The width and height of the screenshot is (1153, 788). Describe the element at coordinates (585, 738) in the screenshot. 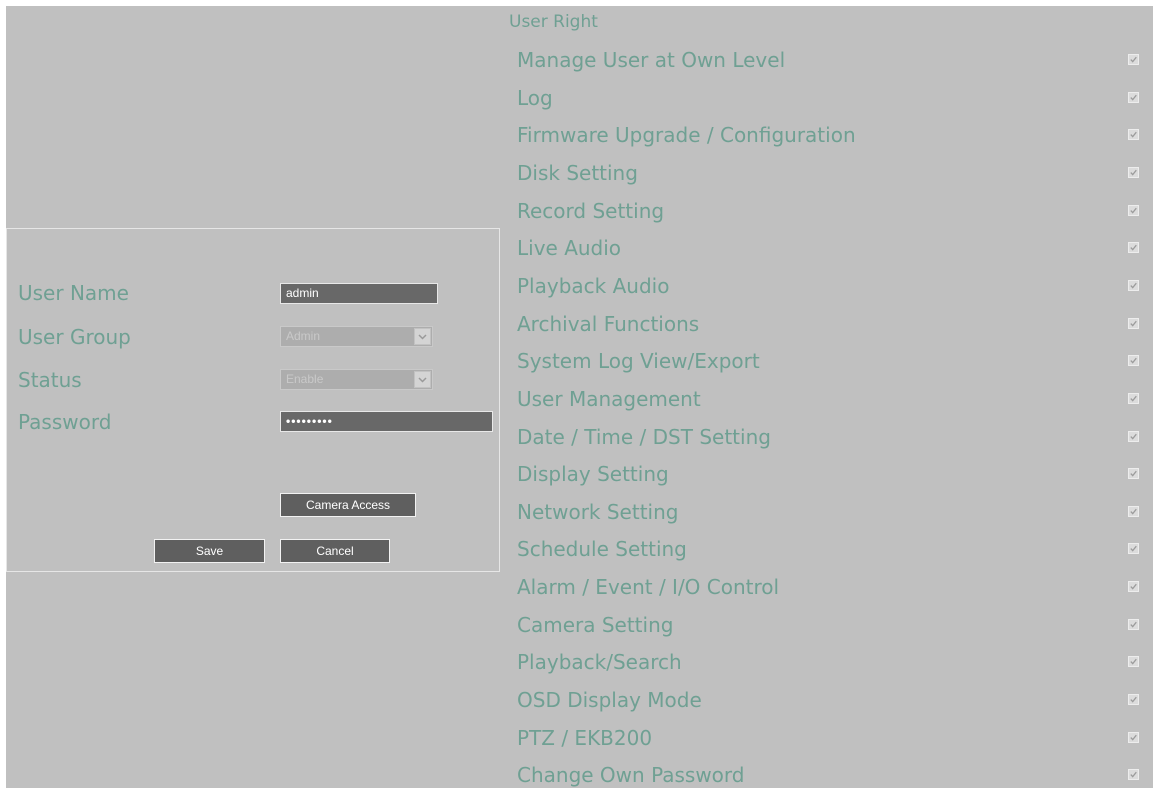

I see `user-right-label: PTZ / EKB200` at that location.